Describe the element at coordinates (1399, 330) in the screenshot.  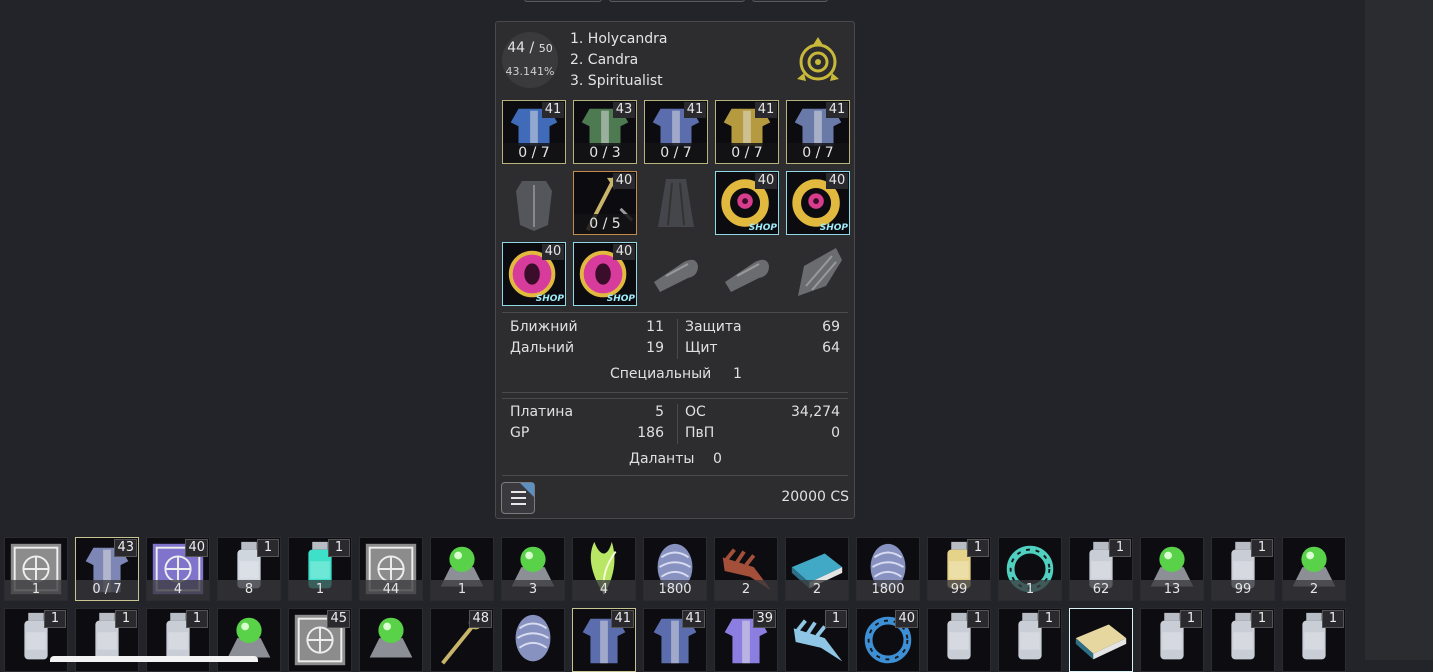
I see `background-edge` at that location.